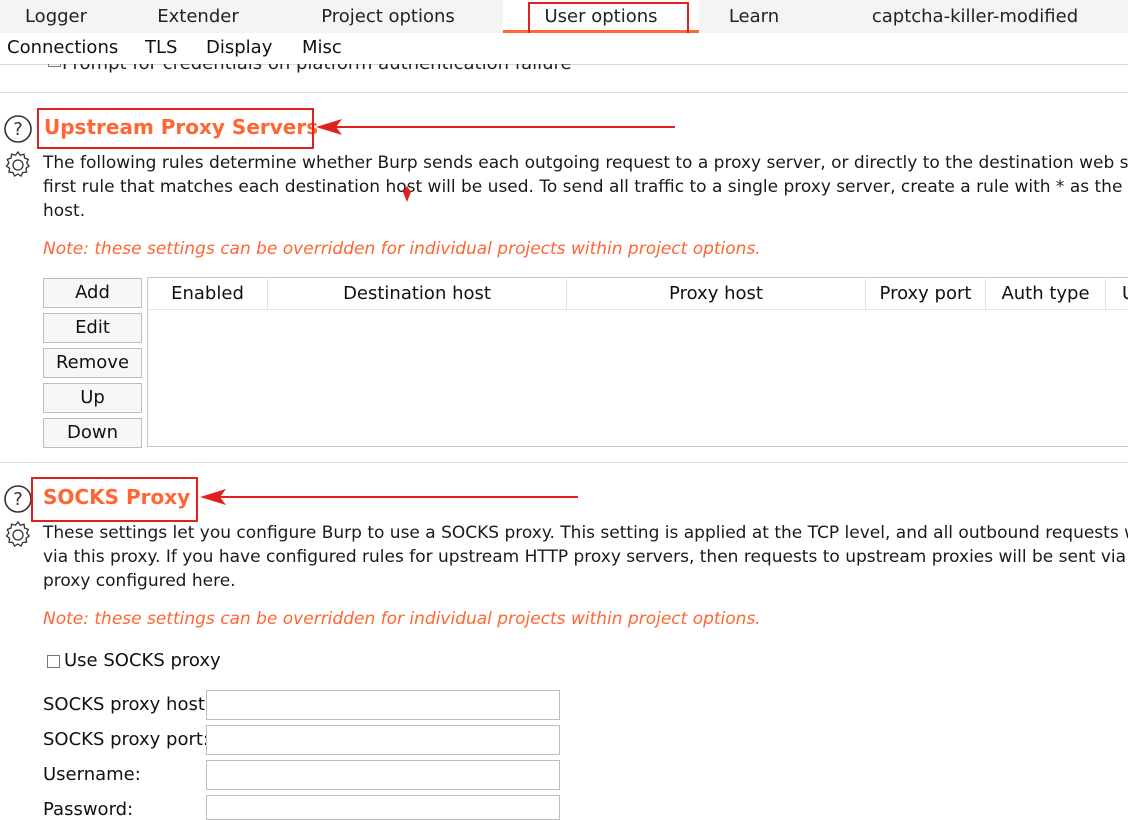 Image resolution: width=1128 pixels, height=820 pixels. What do you see at coordinates (114, 499) in the screenshot?
I see `annotation-box-socks` at bounding box center [114, 499].